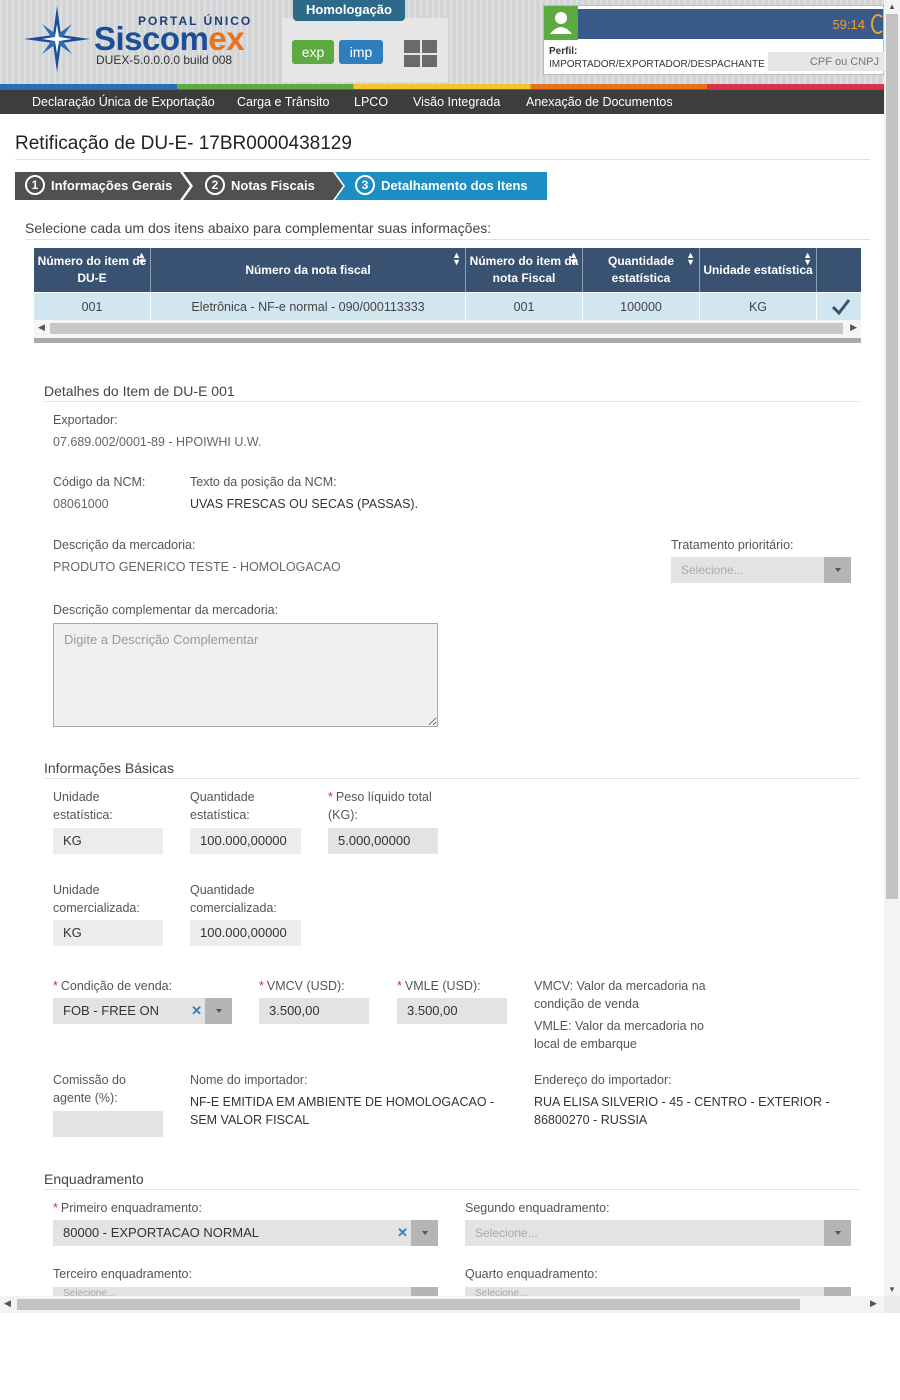  Describe the element at coordinates (826, 61) in the screenshot. I see `cpf-cnpj-input` at that location.